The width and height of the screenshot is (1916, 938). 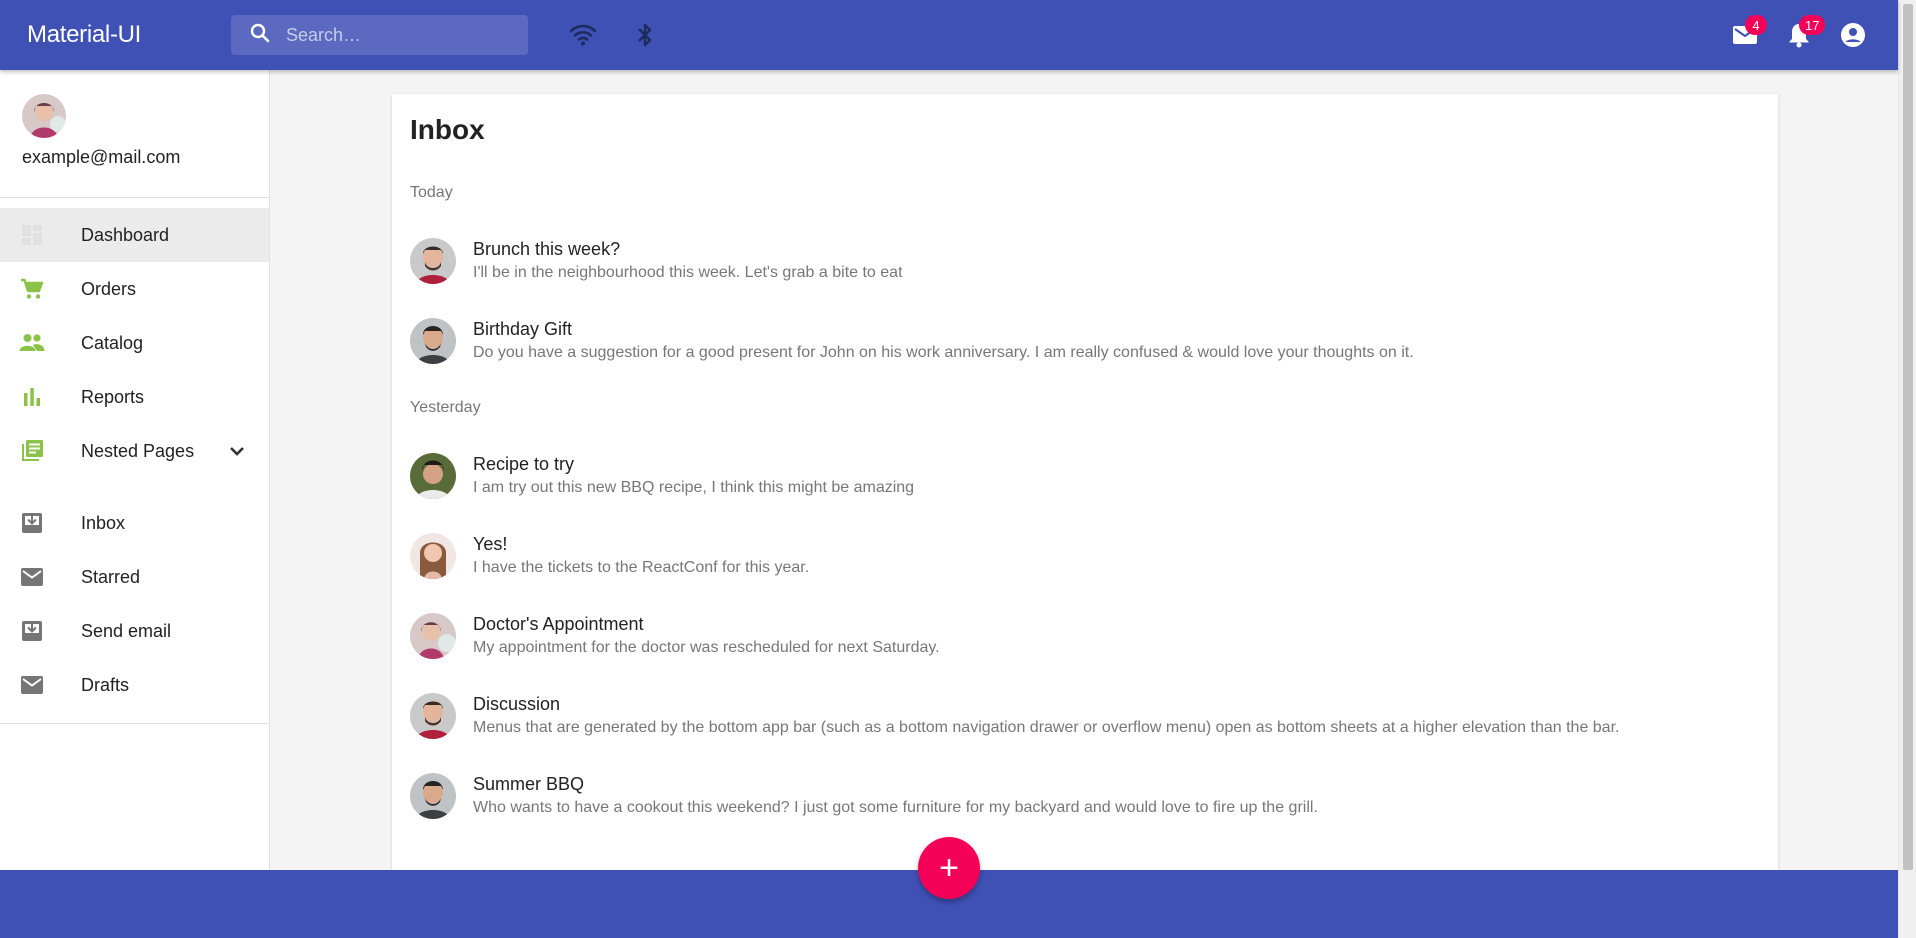 What do you see at coordinates (523, 329) in the screenshot?
I see `message-title: Birthday Gift` at bounding box center [523, 329].